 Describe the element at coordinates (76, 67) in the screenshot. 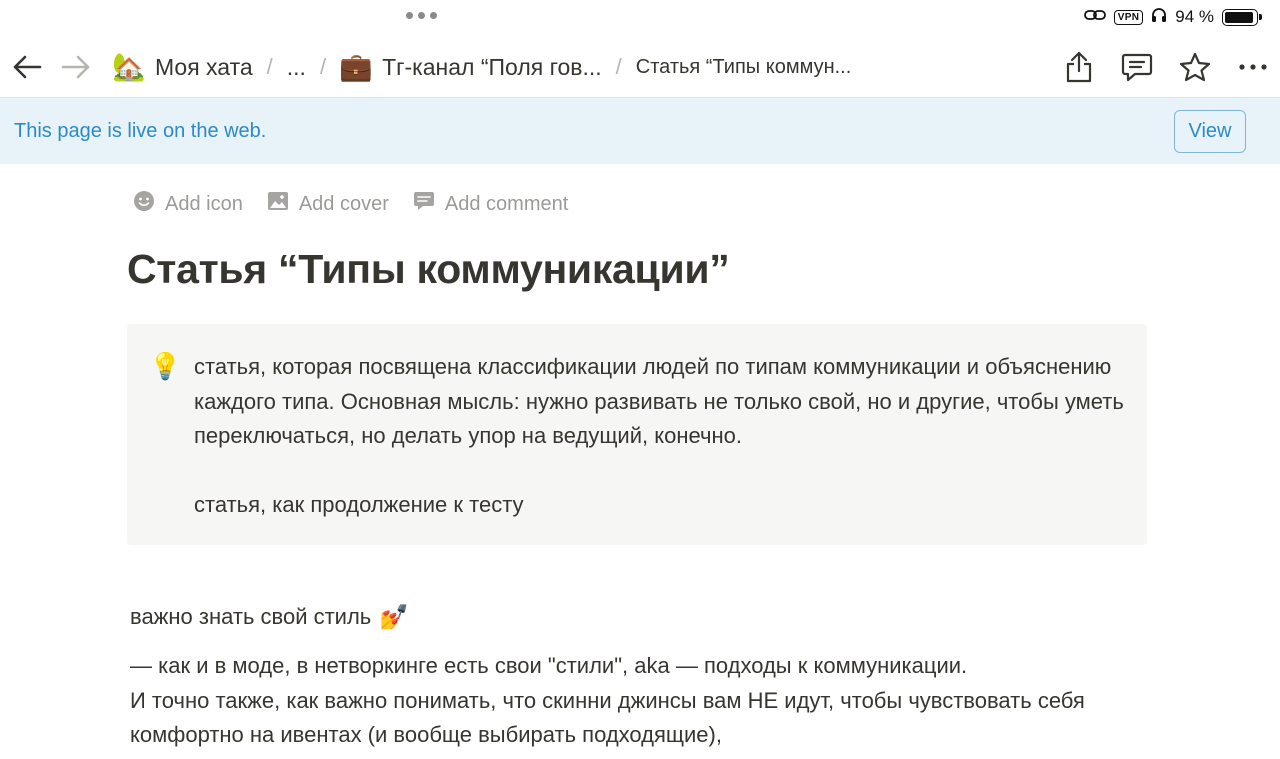

I see `forward-arrow-icon` at that location.